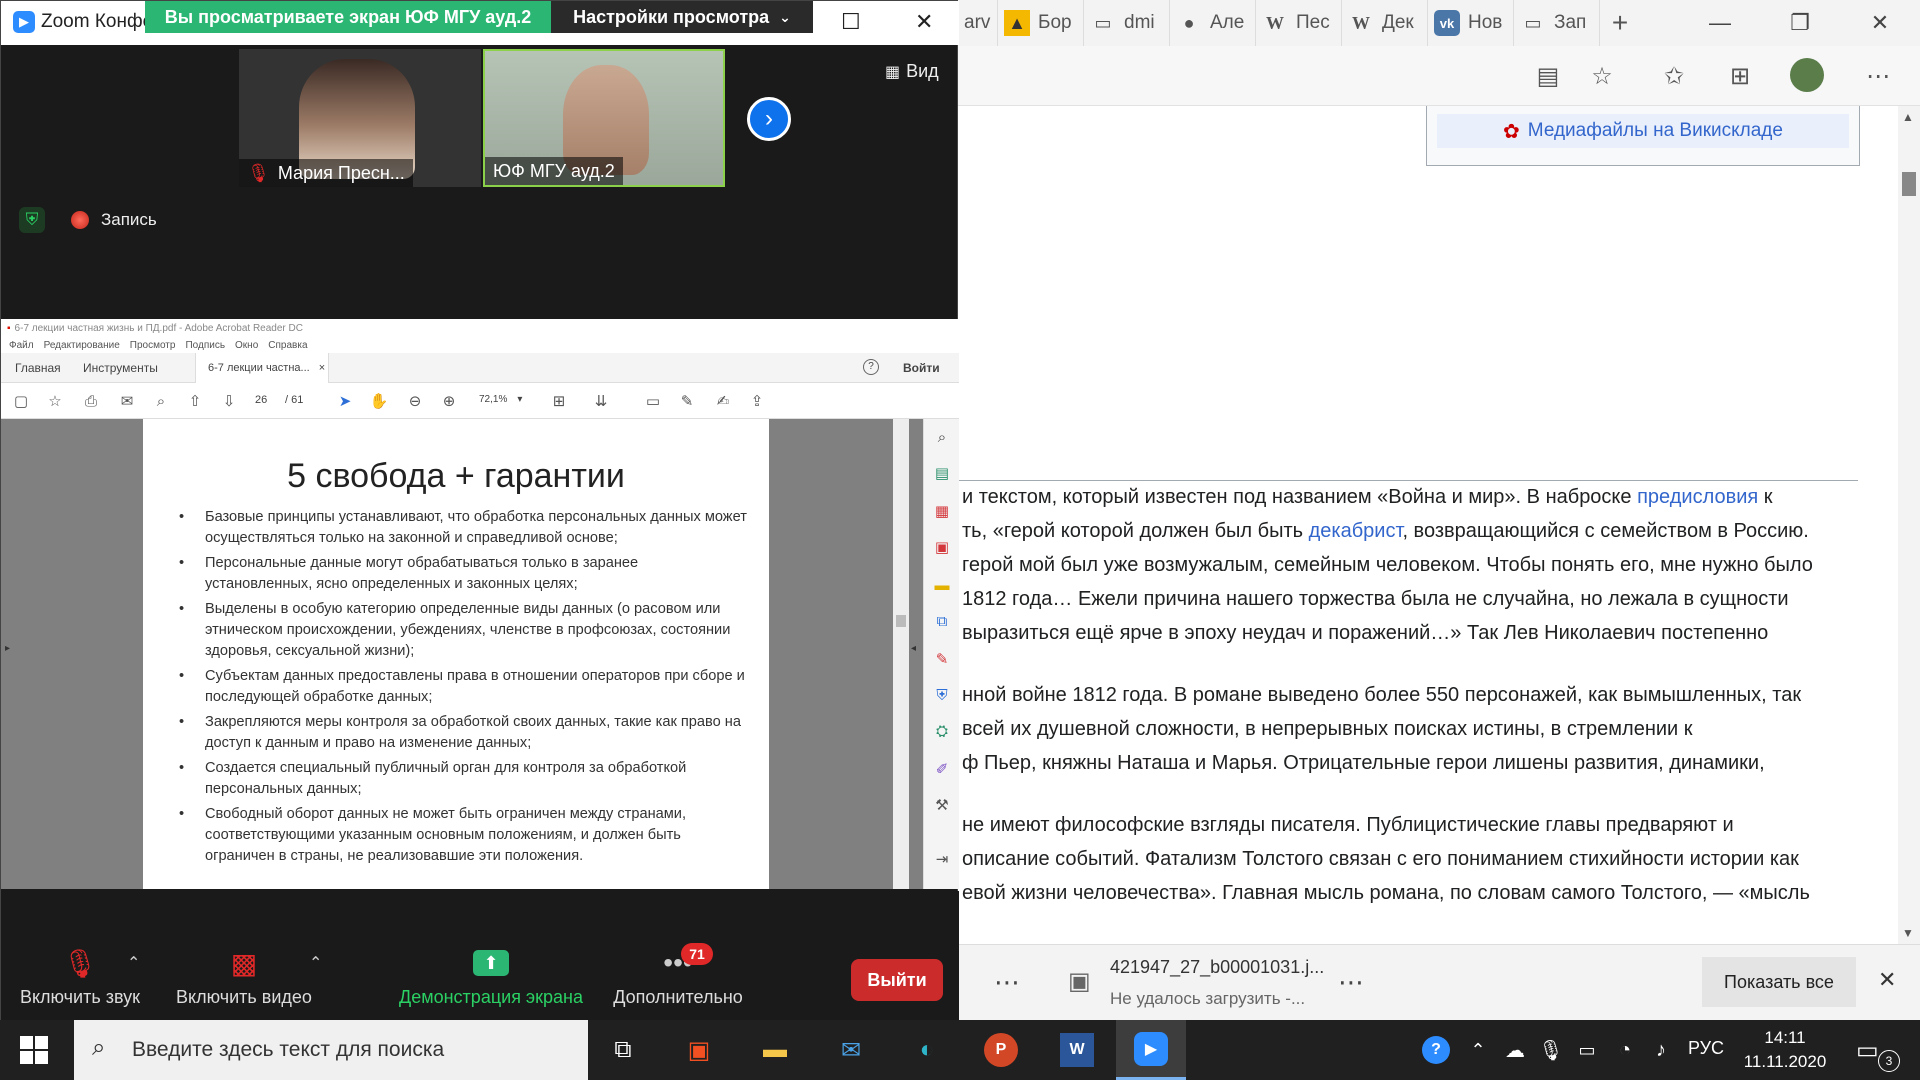 The image size is (1920, 1080). What do you see at coordinates (38, 368) in the screenshot?
I see `tab-home: Главная` at bounding box center [38, 368].